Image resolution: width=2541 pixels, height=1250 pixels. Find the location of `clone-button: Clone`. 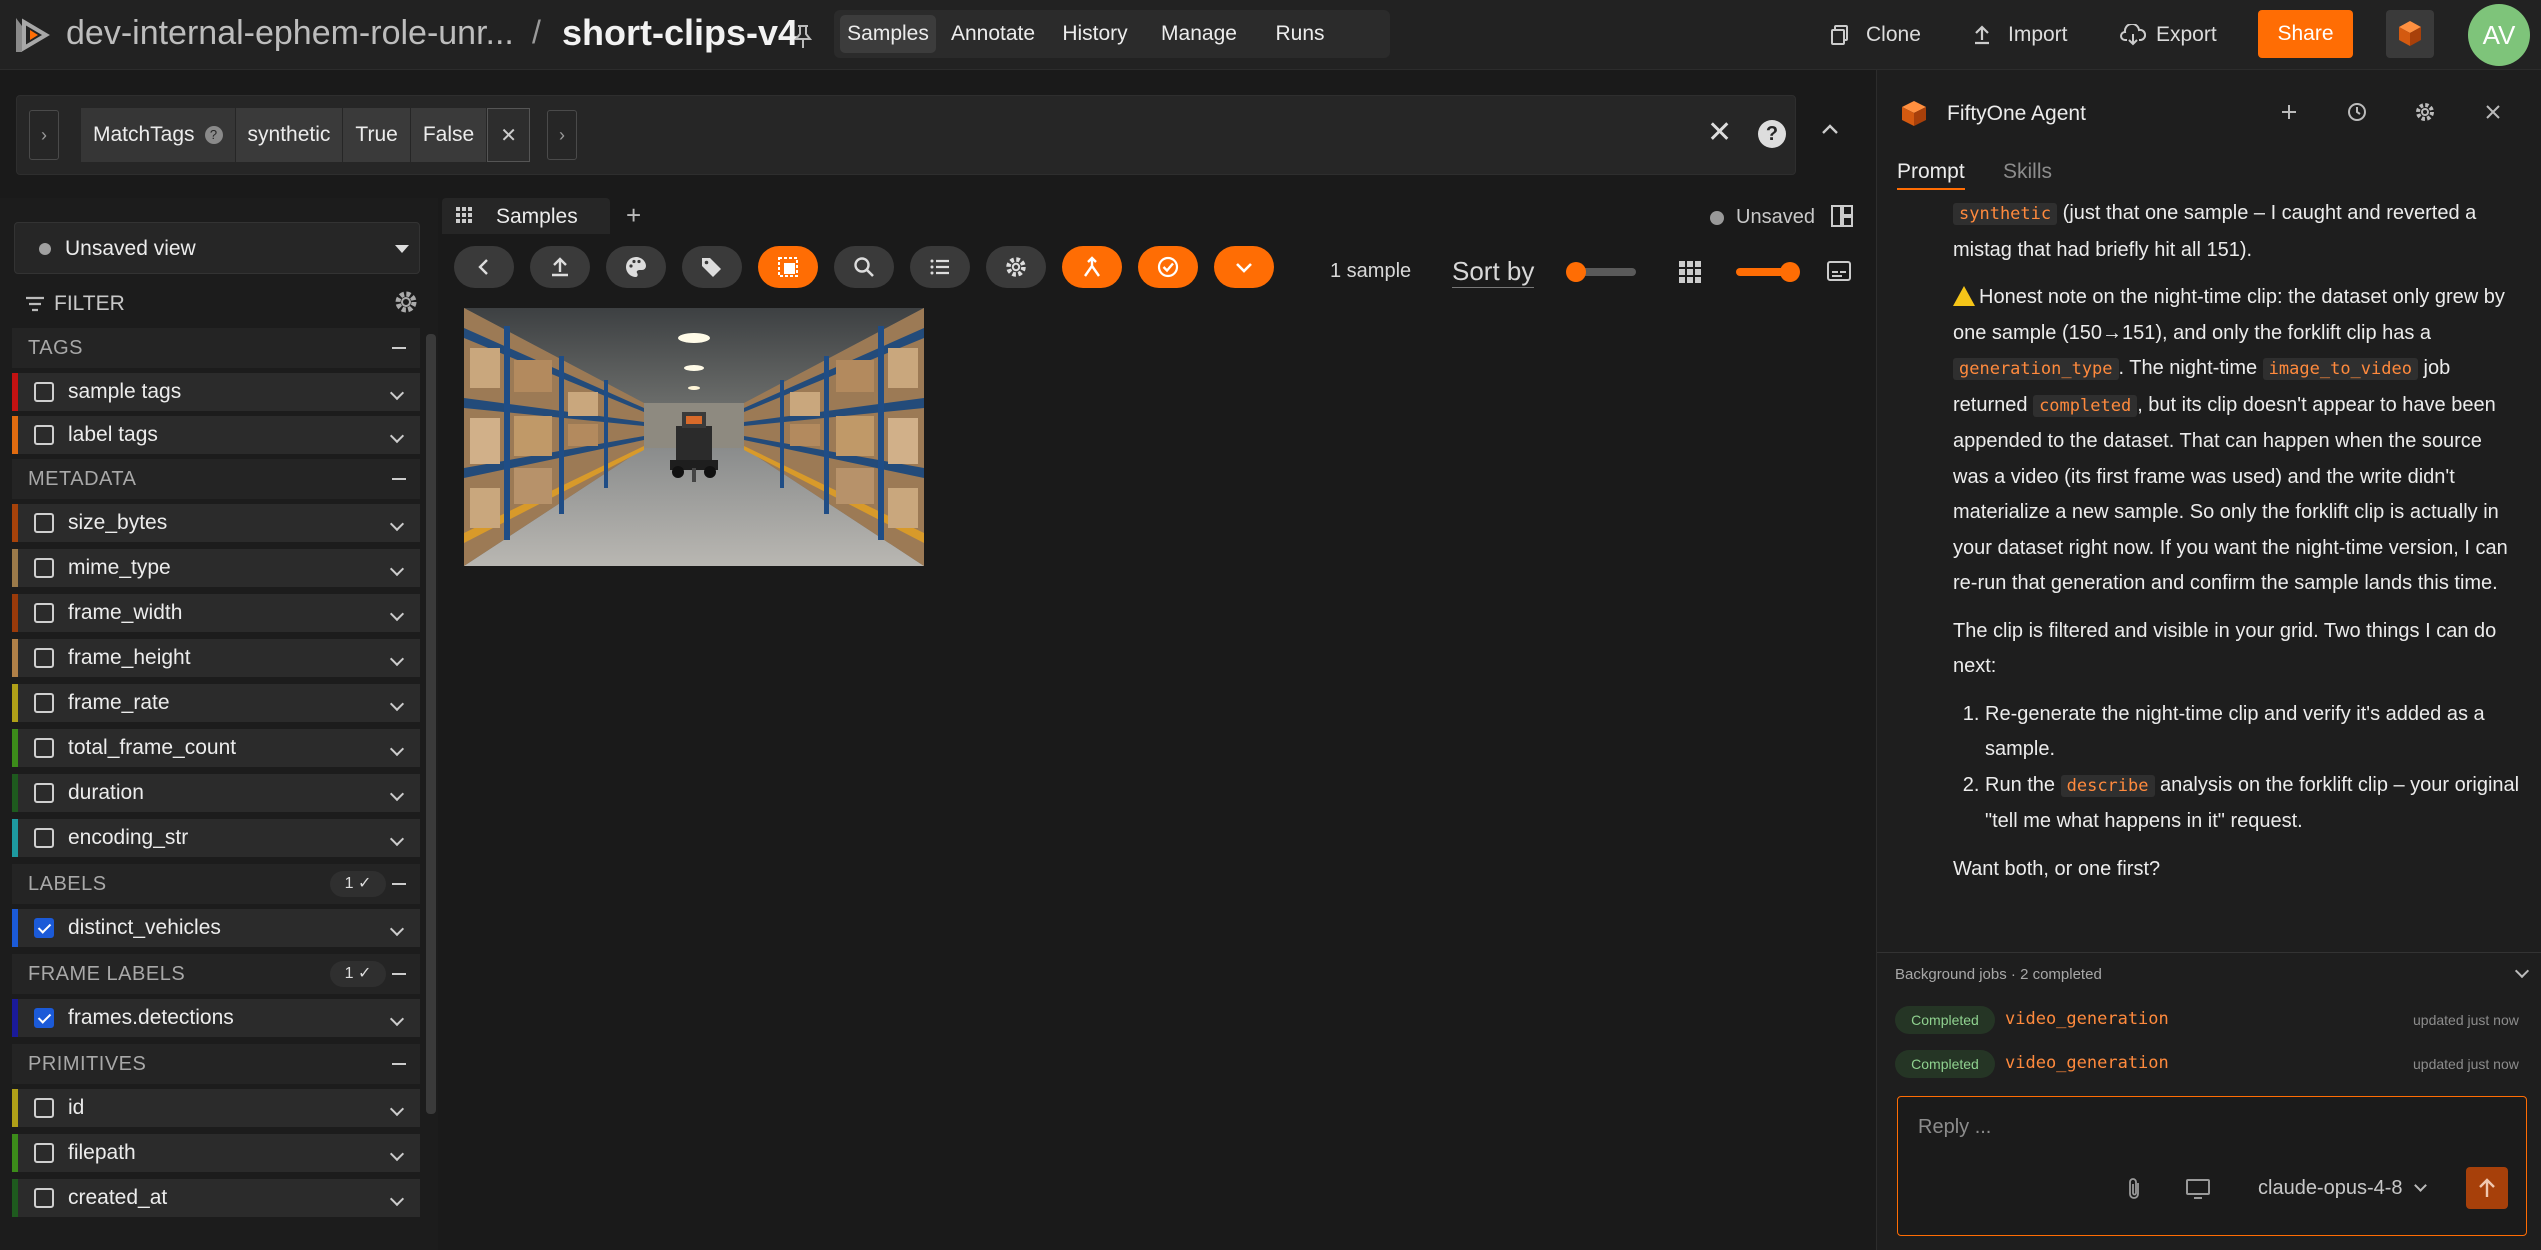

clone-button: Clone is located at coordinates (1885, 35).